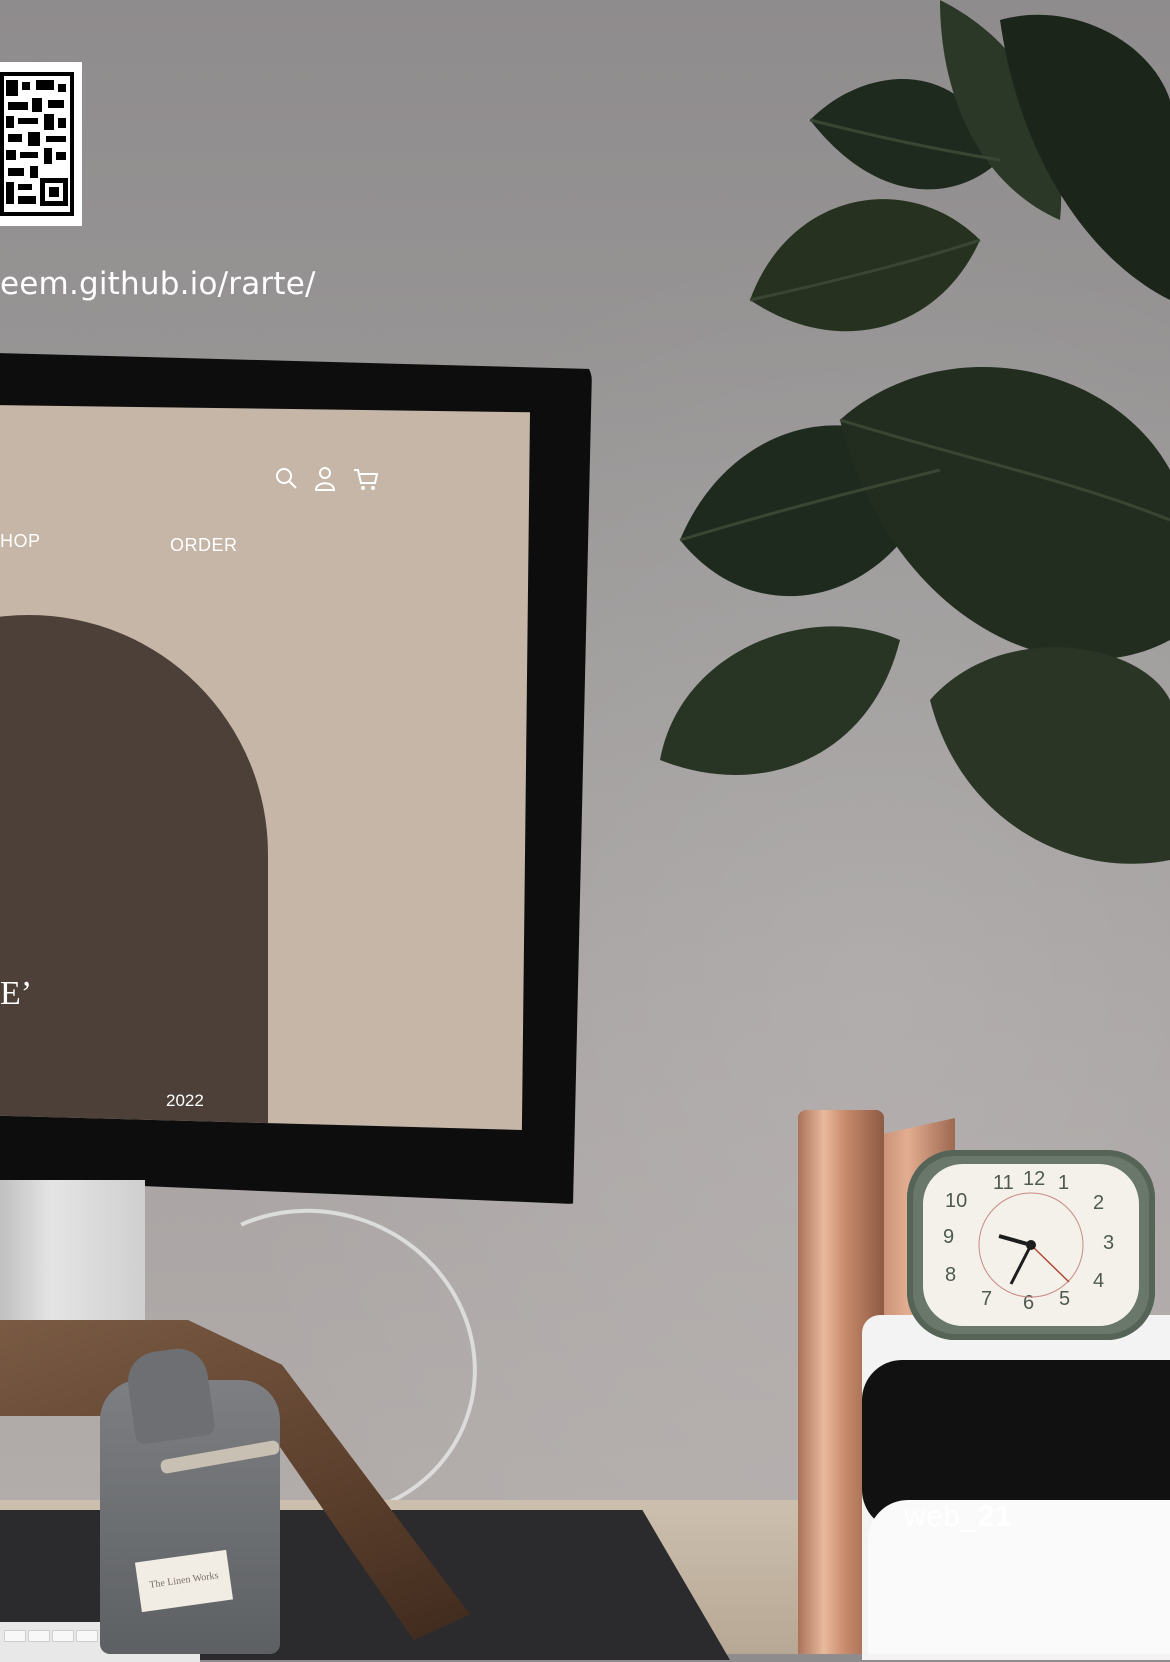  I want to click on cart-icon, so click(365, 479).